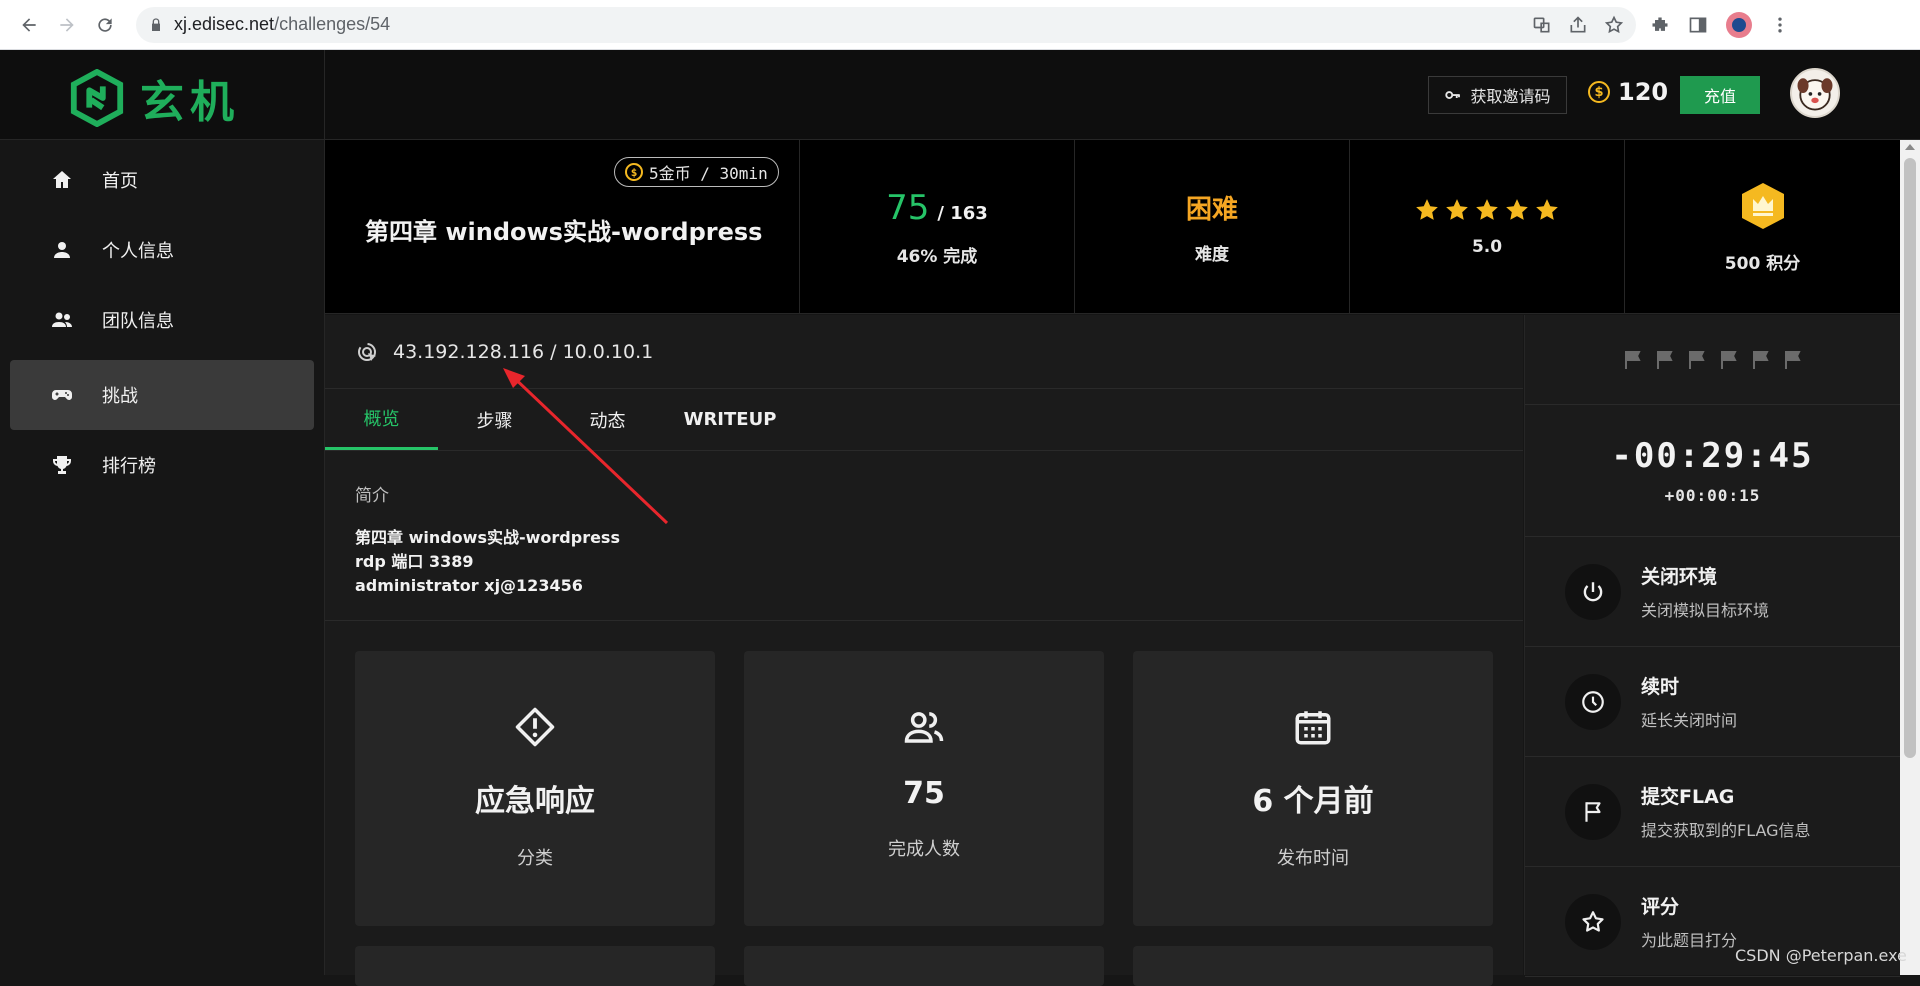  I want to click on intro-line: 第四章 windows实战-wordpress, so click(487, 537).